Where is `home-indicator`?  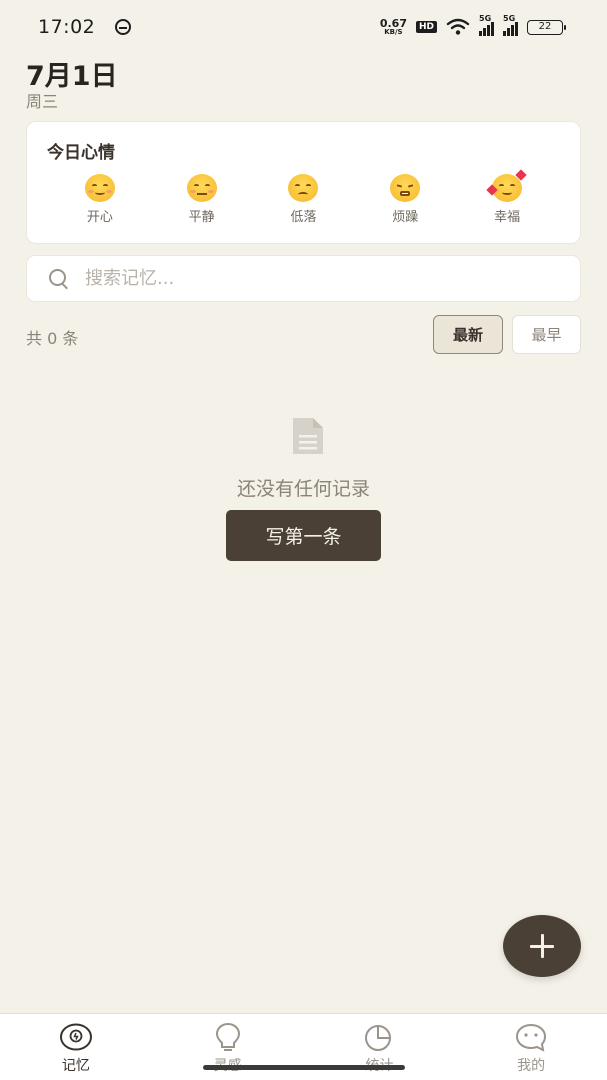 home-indicator is located at coordinates (304, 1067).